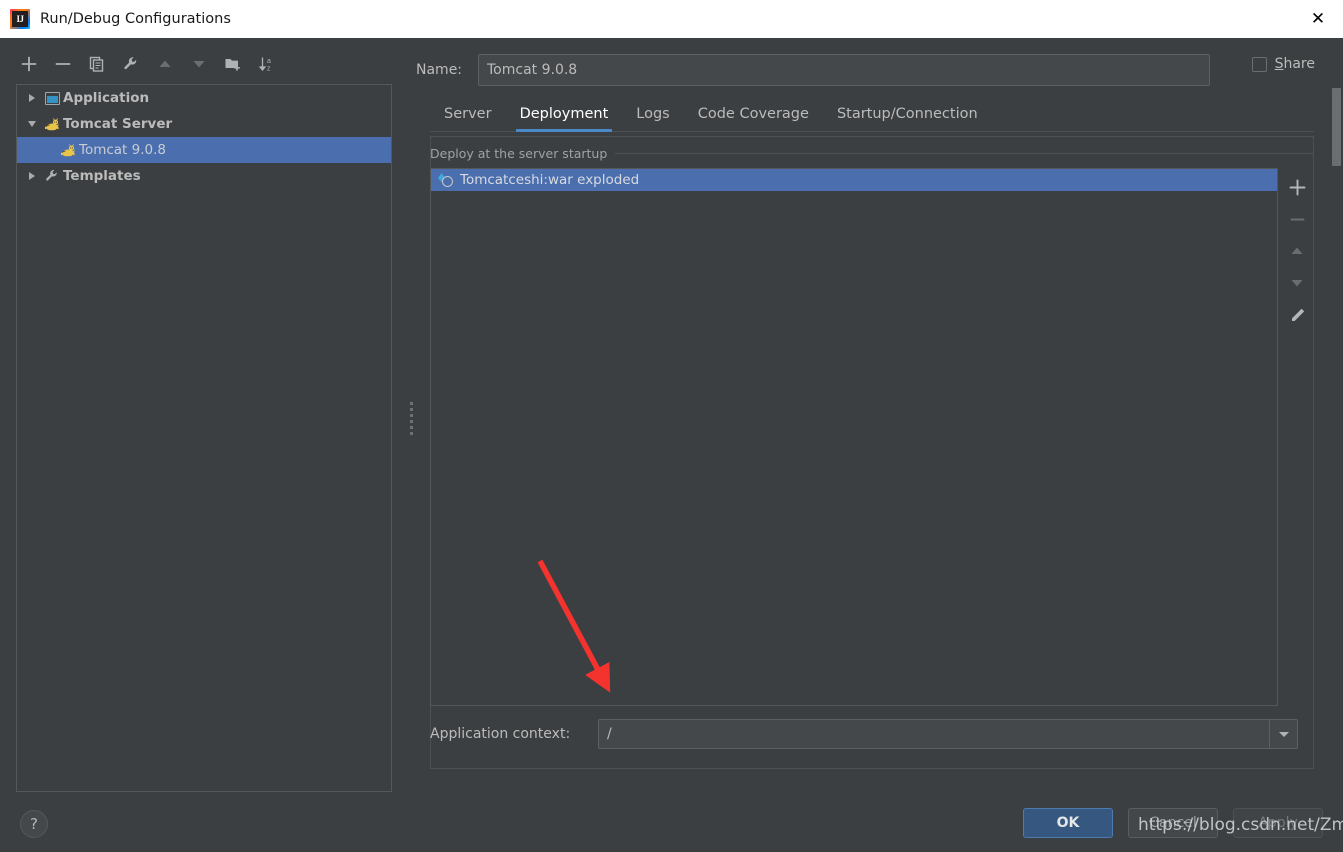 This screenshot has width=1343, height=852. Describe the element at coordinates (204, 176) in the screenshot. I see `tree-item-templates: Templates` at that location.